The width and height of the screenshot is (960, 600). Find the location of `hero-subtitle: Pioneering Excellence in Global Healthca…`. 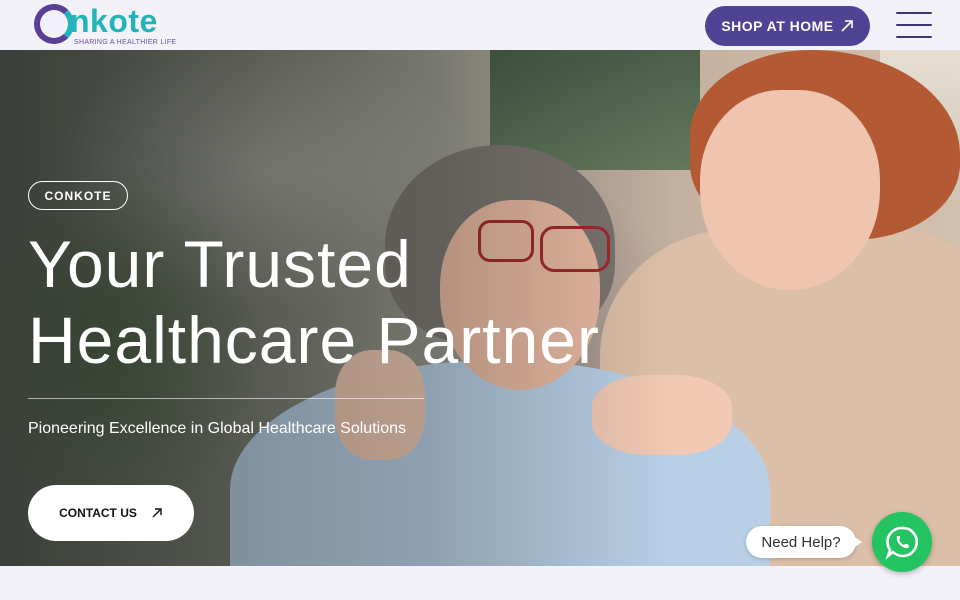

hero-subtitle: Pioneering Excellence in Global Healthca… is located at coordinates (217, 428).